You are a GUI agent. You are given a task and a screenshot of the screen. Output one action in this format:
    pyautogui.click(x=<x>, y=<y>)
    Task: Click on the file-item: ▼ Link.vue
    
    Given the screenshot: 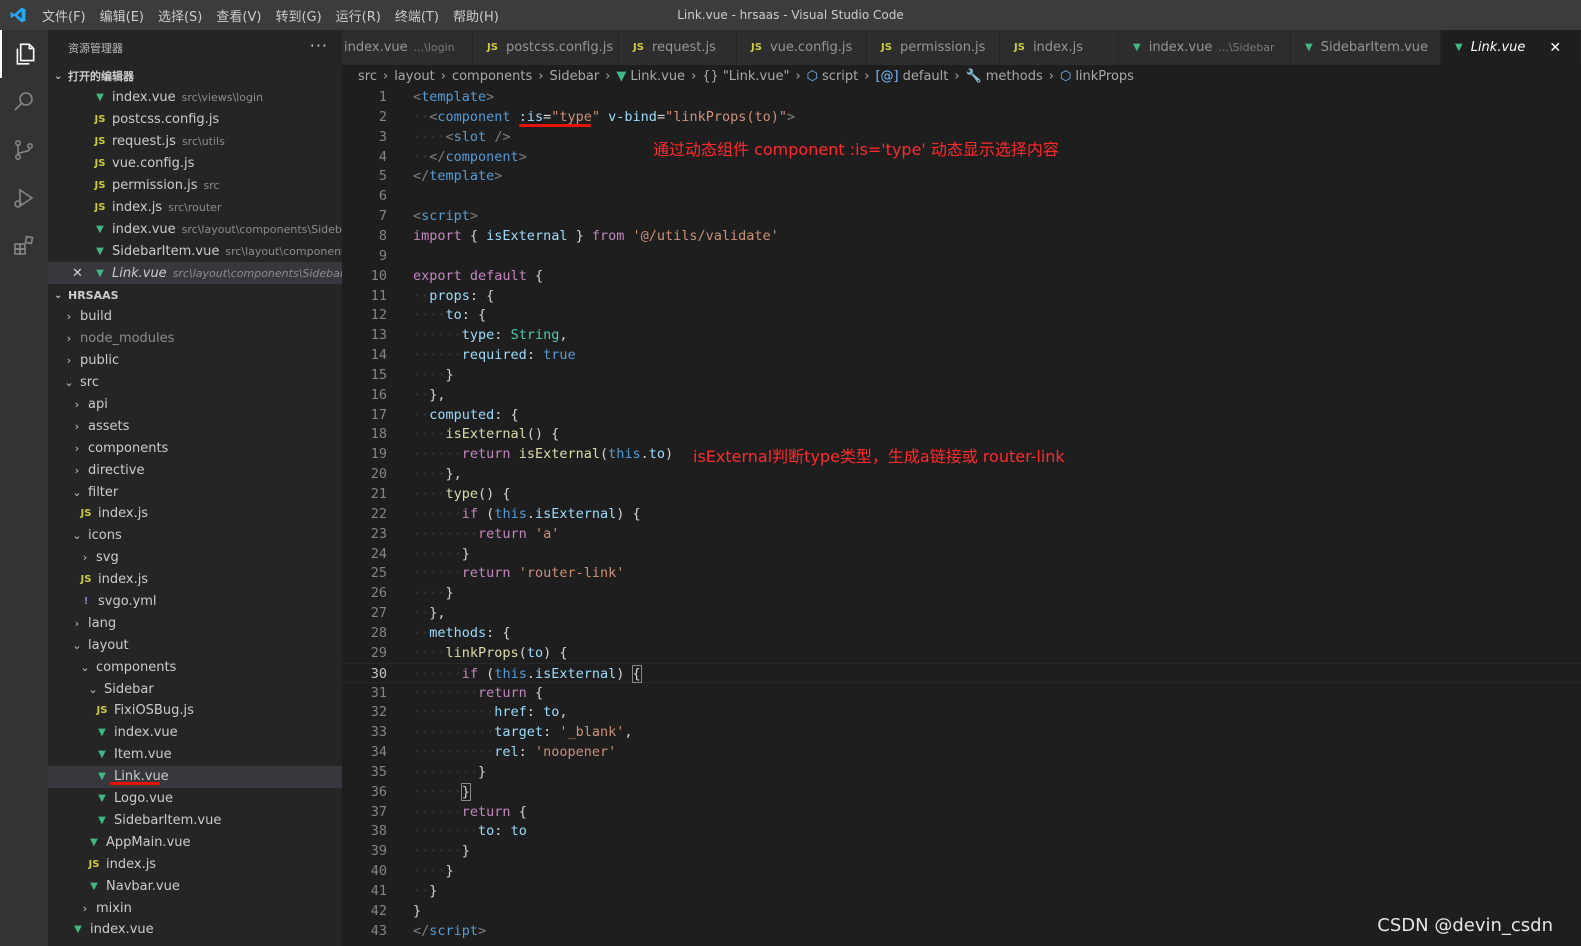 What is the action you would take?
    pyautogui.click(x=195, y=776)
    